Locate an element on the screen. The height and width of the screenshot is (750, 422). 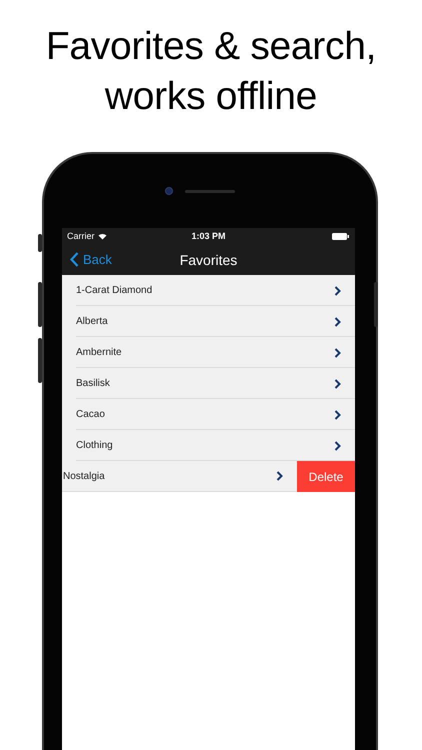
screen-title: Favorites is located at coordinates (209, 260).